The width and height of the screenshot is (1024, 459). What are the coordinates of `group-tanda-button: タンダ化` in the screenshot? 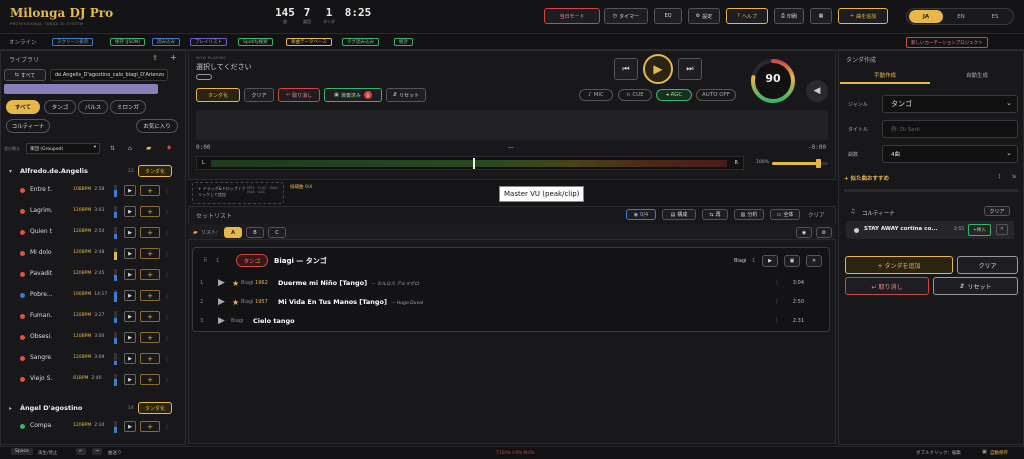 It's located at (155, 171).